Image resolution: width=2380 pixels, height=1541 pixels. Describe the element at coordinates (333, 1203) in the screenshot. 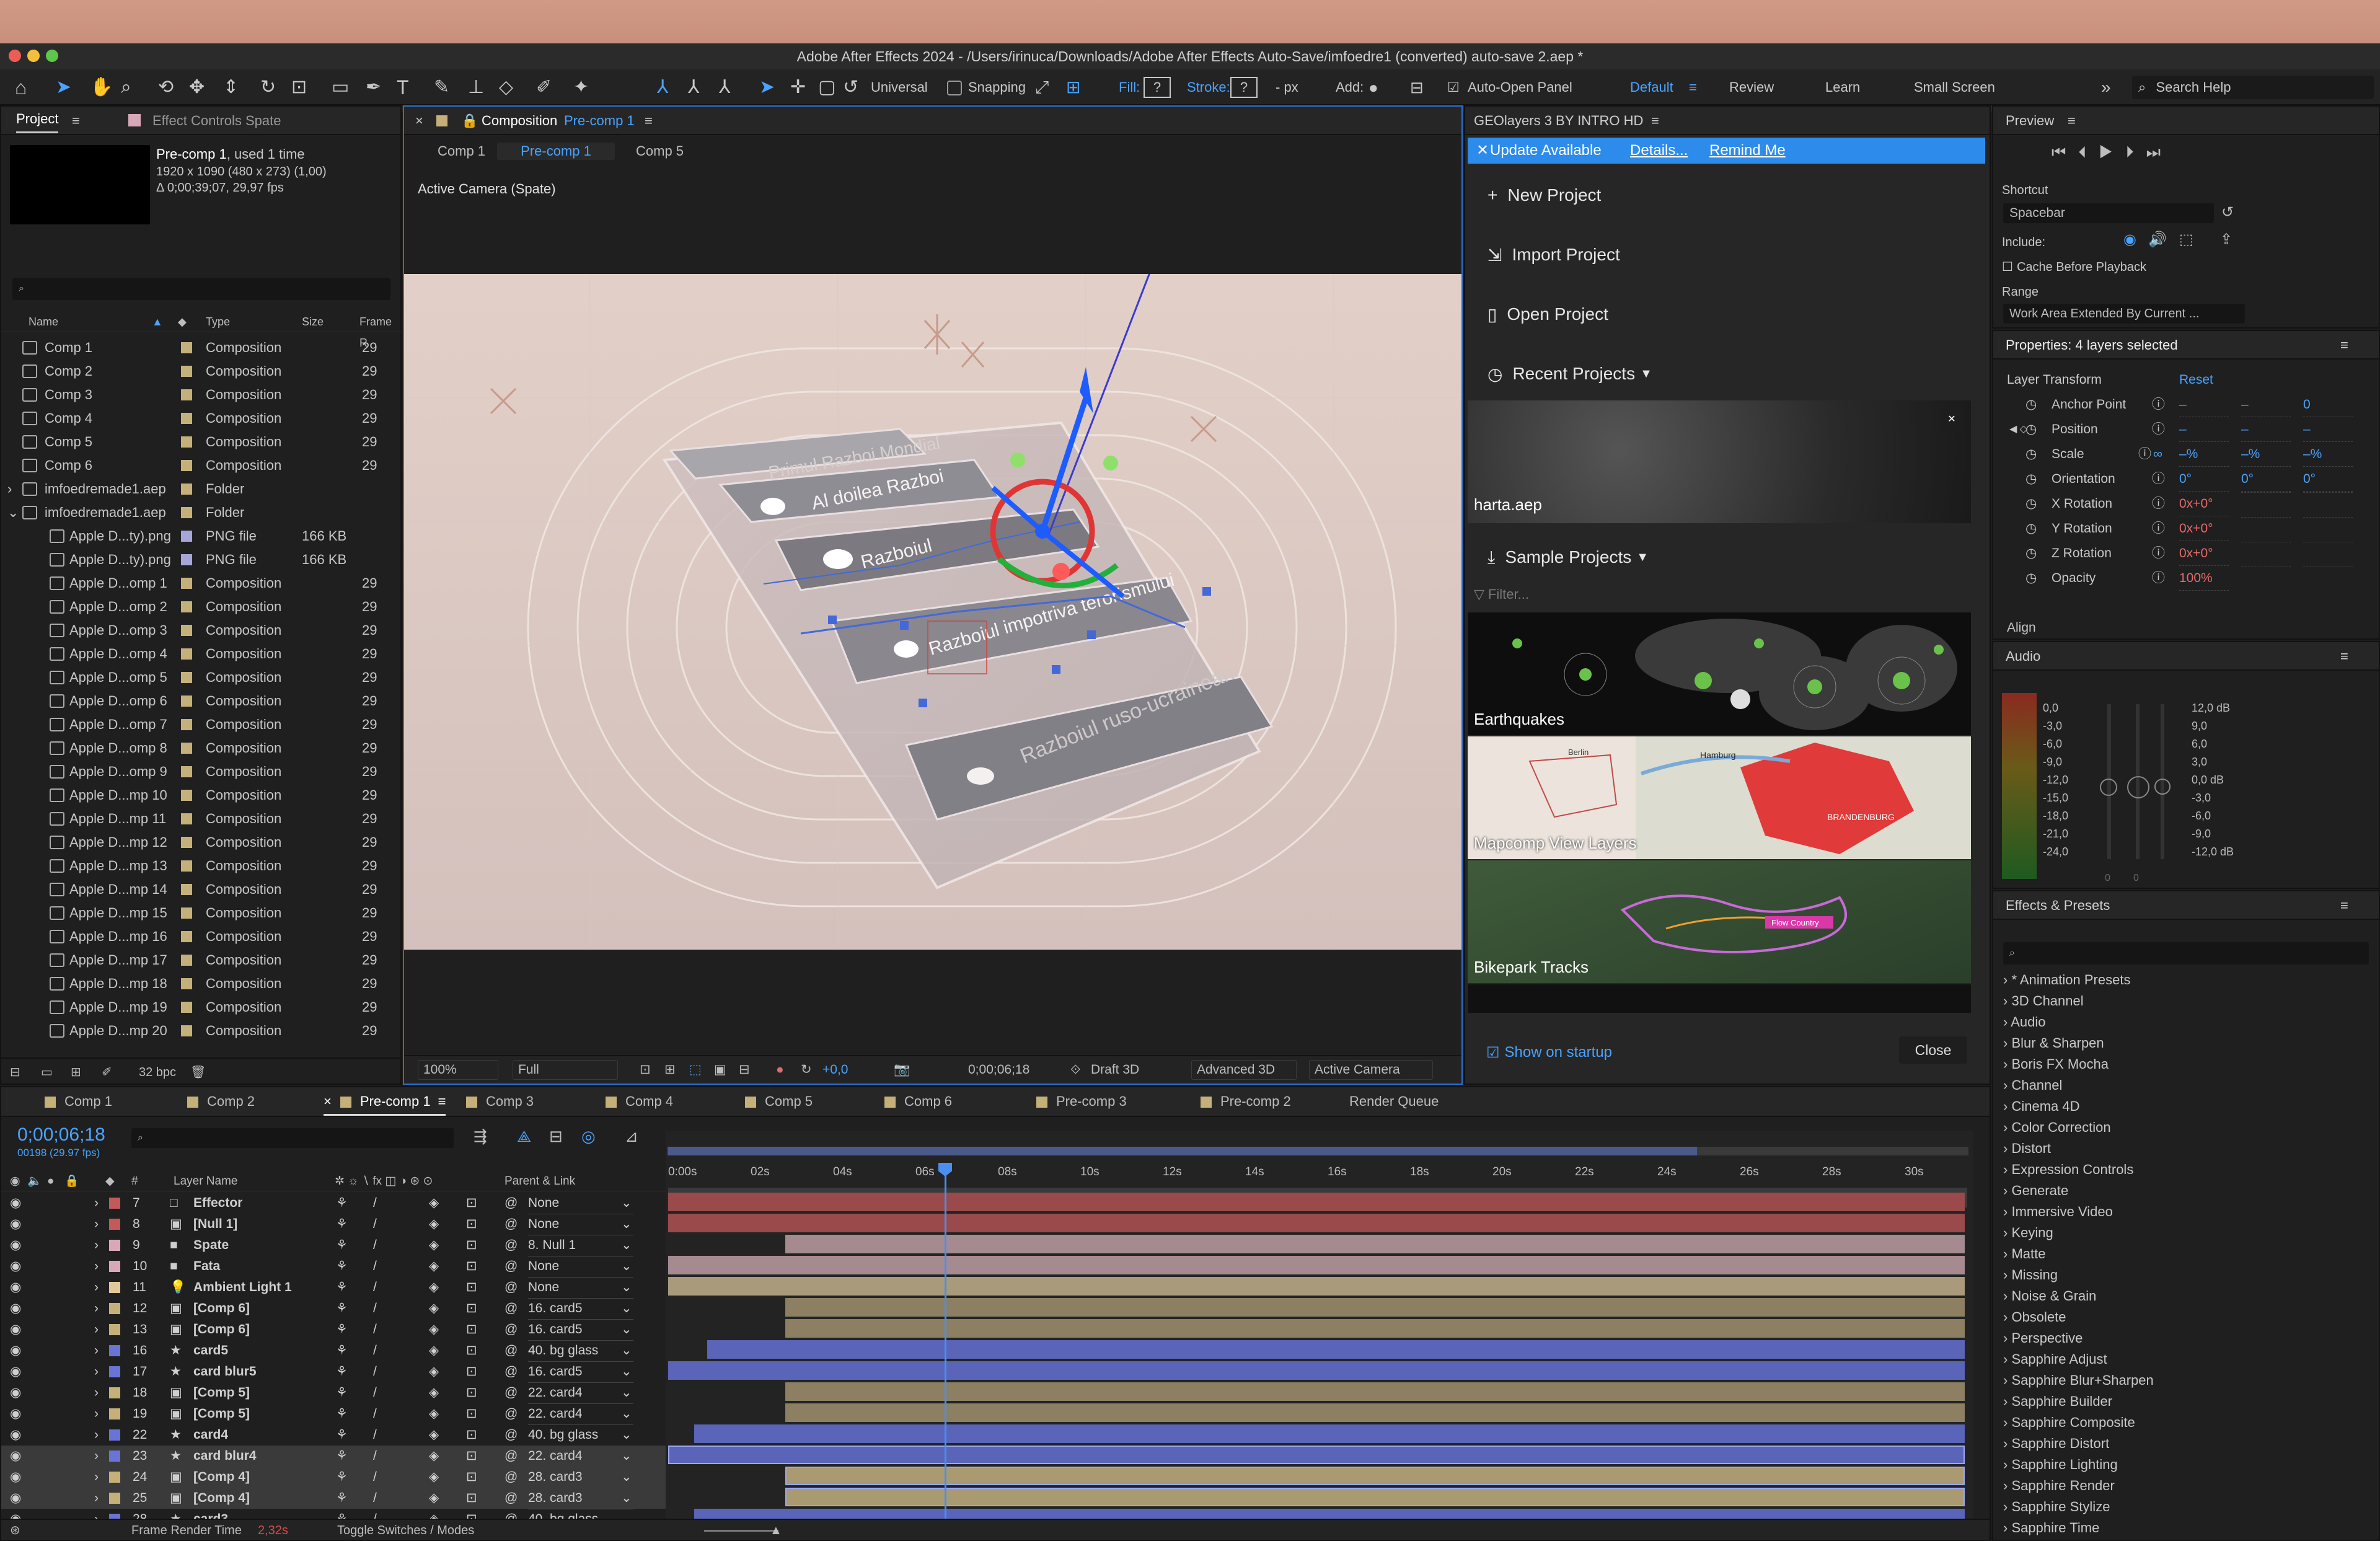

I see `layer-row: ◉ › 7 □ Effector ⚘ / ◈ ⊡ @ None ⌄` at that location.